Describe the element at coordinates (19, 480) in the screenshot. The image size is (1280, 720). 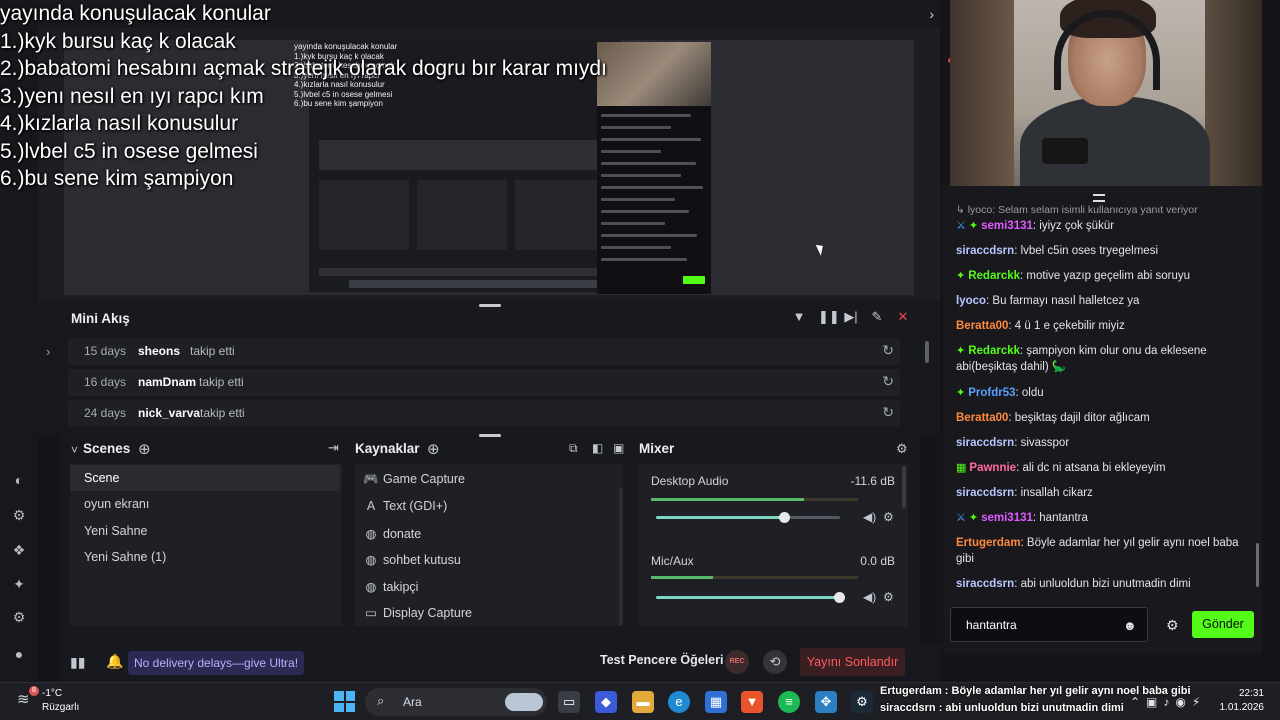
I see `theme-icon: ◐` at that location.